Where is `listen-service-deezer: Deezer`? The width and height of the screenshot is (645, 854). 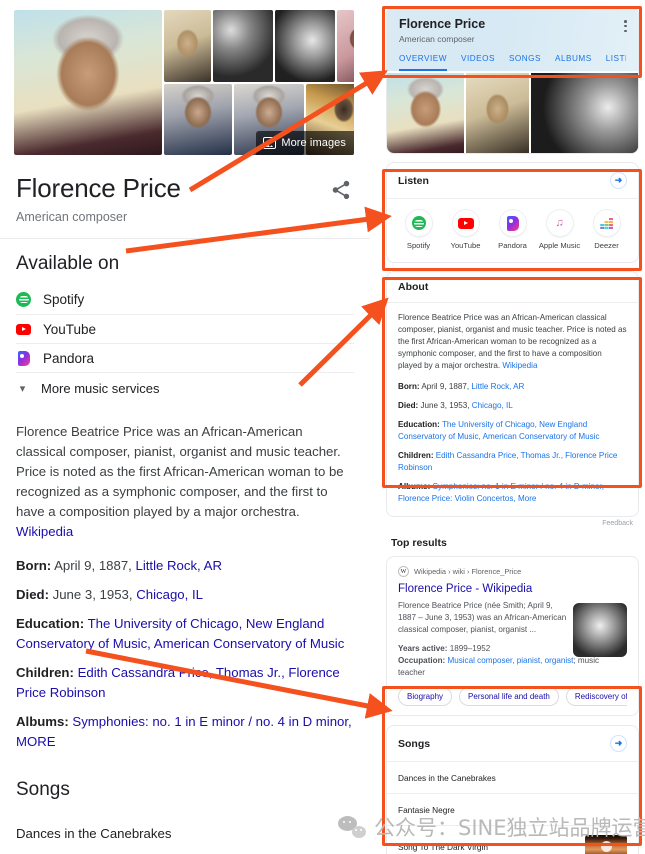
listen-service-deezer: Deezer is located at coordinates (606, 230).